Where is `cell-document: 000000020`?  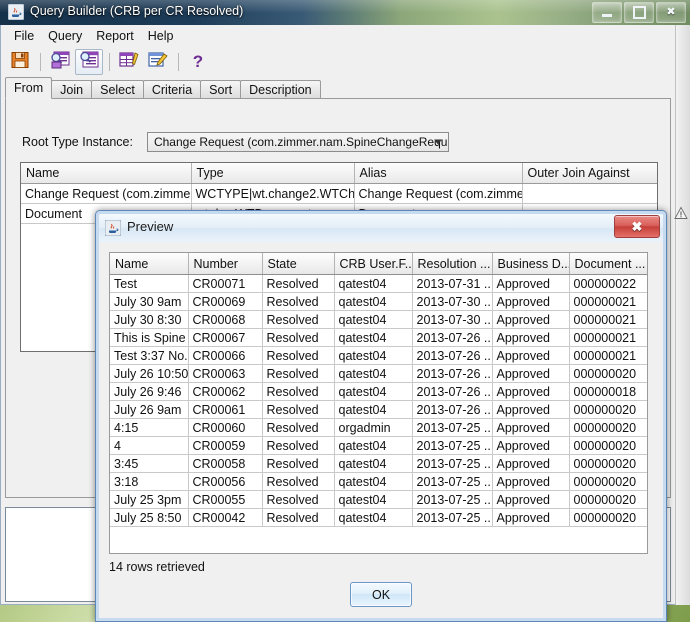 cell-document: 000000020 is located at coordinates (608, 427).